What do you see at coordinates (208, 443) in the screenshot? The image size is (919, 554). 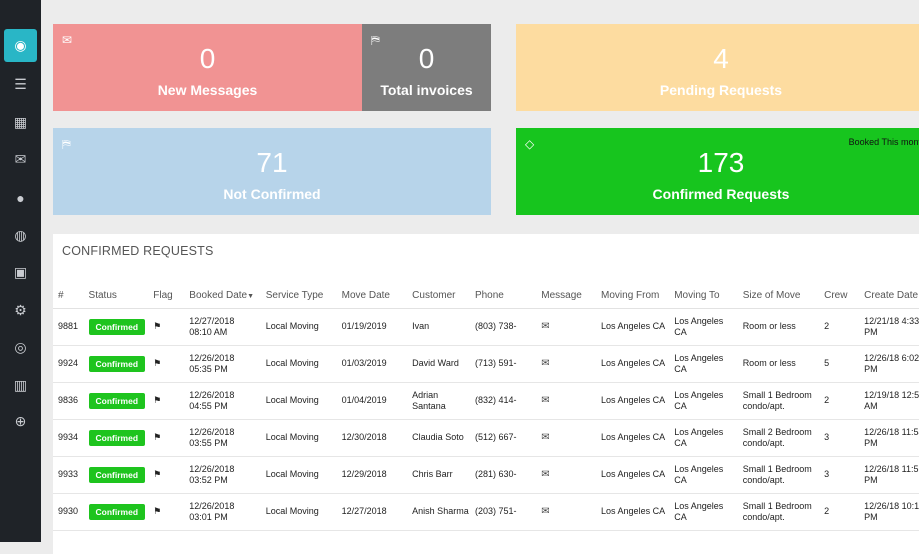 I see `booked-time: 03:55 PM` at bounding box center [208, 443].